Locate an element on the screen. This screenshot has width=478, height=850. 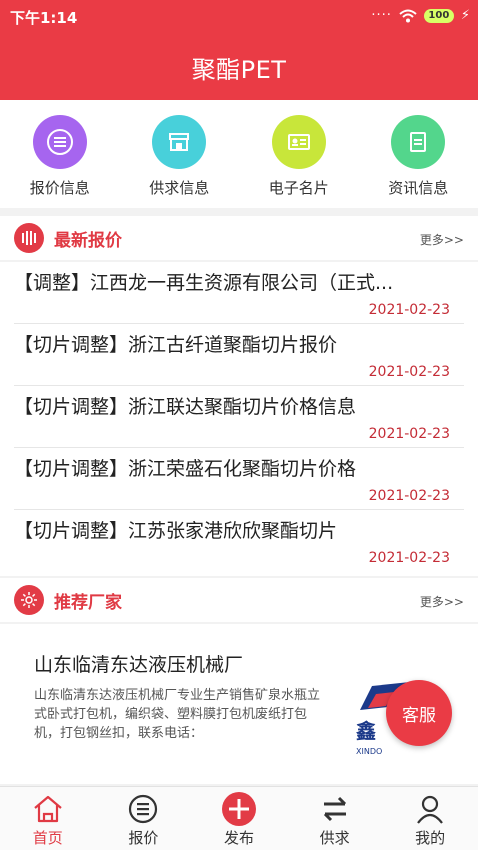
tab-price: 报价 is located at coordinates (144, 818).